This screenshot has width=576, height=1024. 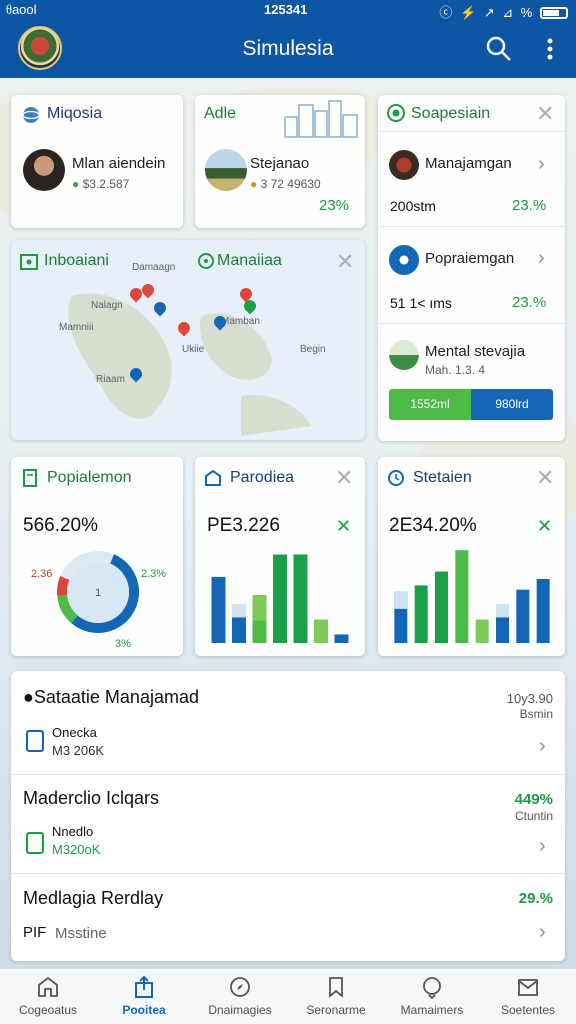 I want to click on card-title: Miqosia, so click(x=75, y=113).